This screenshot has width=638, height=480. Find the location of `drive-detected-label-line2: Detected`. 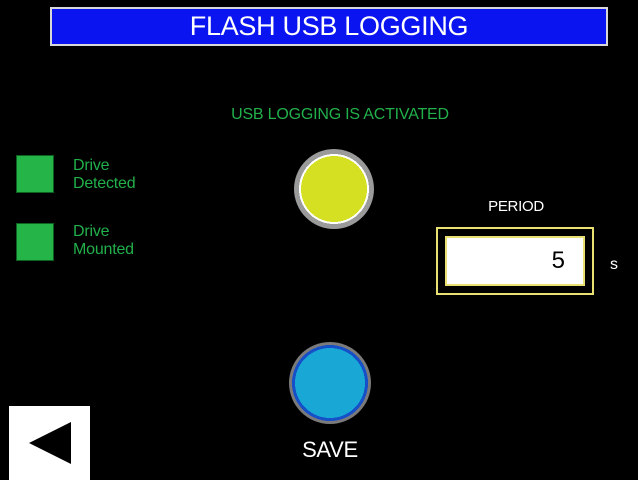

drive-detected-label-line2: Detected is located at coordinates (104, 183).